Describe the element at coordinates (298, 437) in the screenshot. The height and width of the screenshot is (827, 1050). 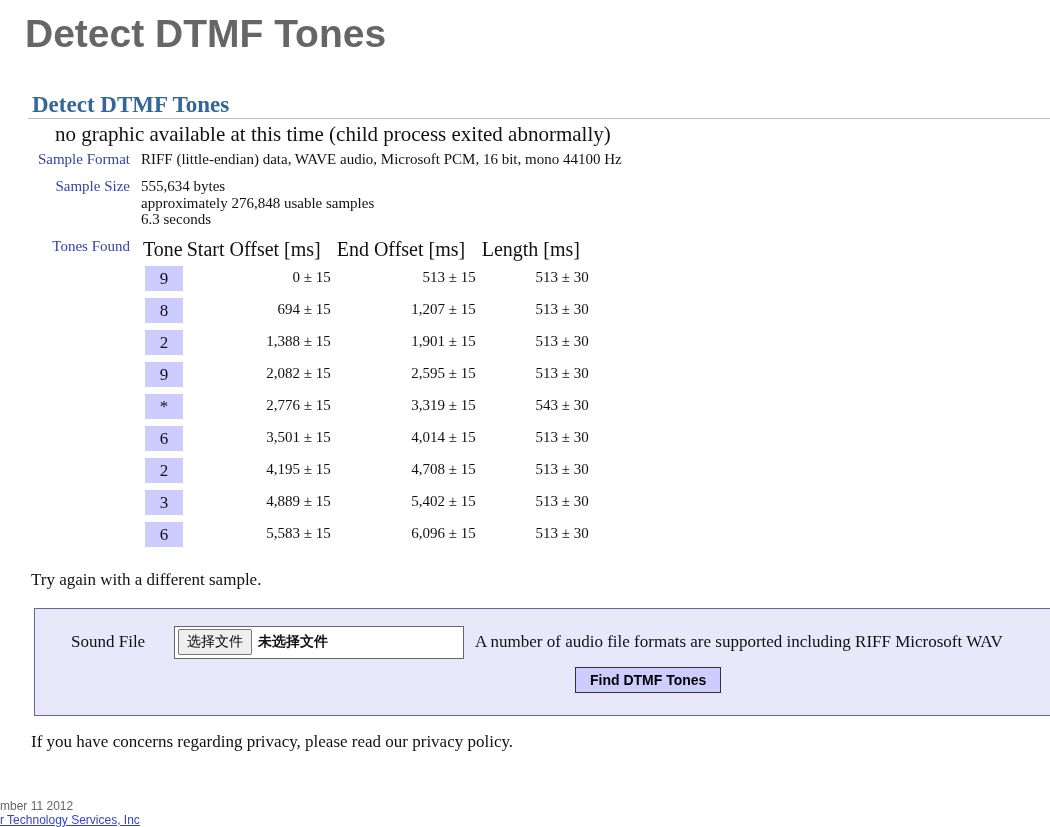
I see `table-cell-text: 3,501 ± 15` at that location.